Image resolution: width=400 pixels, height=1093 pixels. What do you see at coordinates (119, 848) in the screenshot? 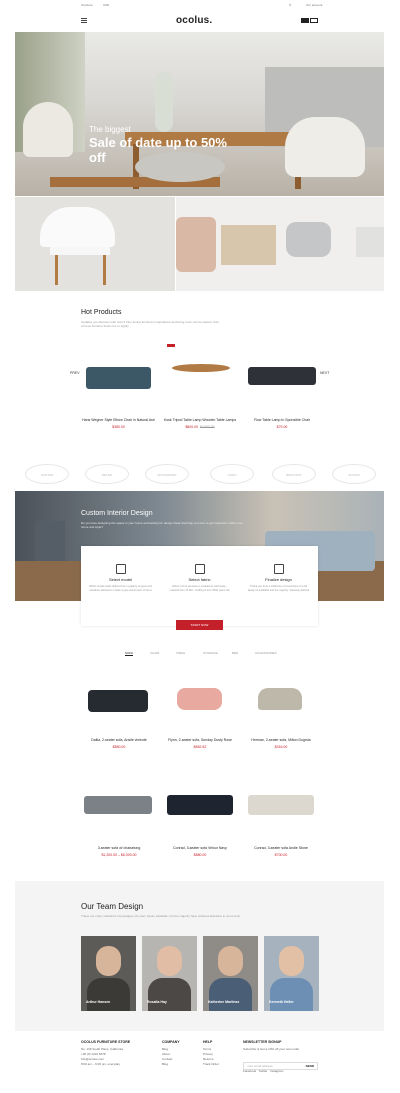
I see `product-name: 3-seater sofa w/ chaiselong` at bounding box center [119, 848].